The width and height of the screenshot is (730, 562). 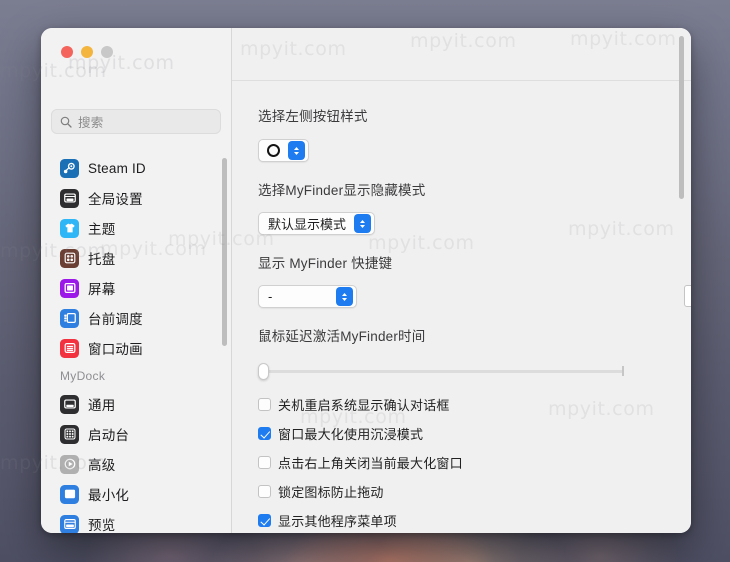 What do you see at coordinates (69, 494) in the screenshot?
I see `minimize-icon` at bounding box center [69, 494].